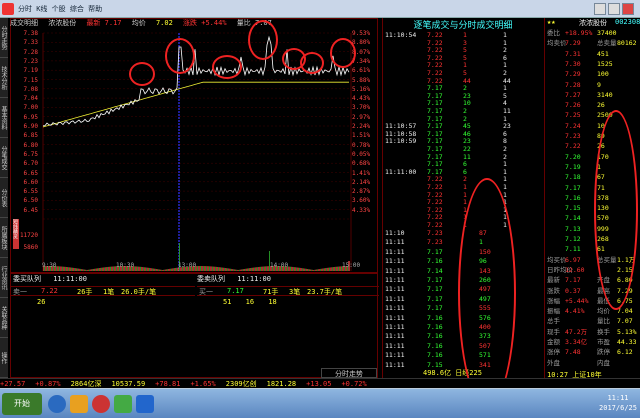 The height and width of the screenshot is (418, 640). I want to click on left-tab: 行业资讯, so click(4, 278).